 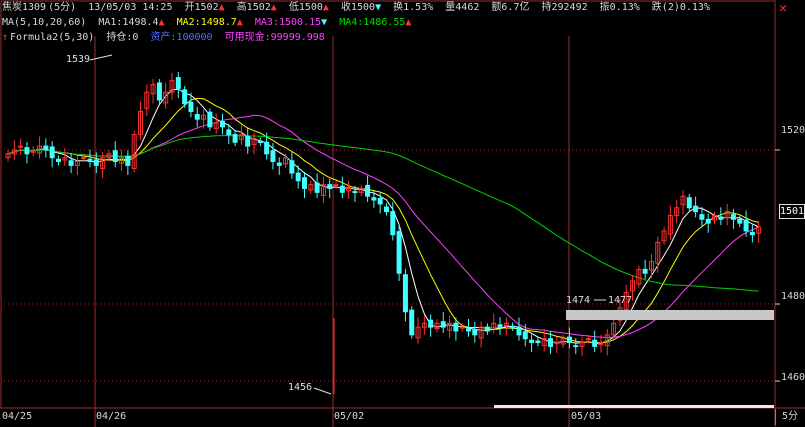 I want to click on high-annotation: 1539, so click(x=78, y=59).